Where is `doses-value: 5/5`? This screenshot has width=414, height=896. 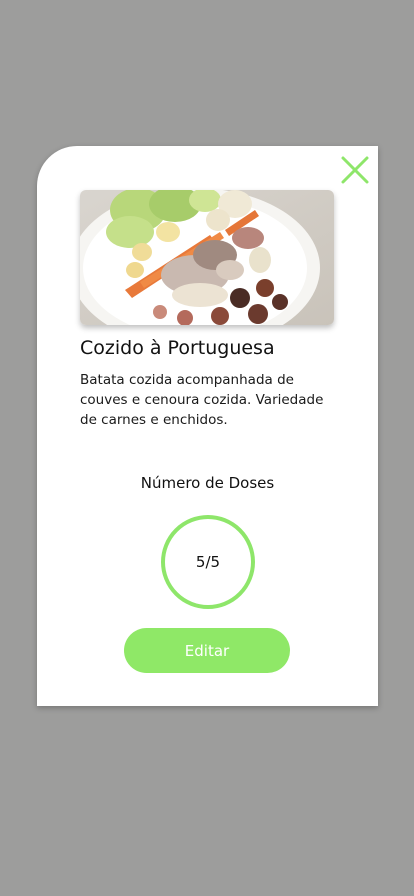 doses-value: 5/5 is located at coordinates (208, 562).